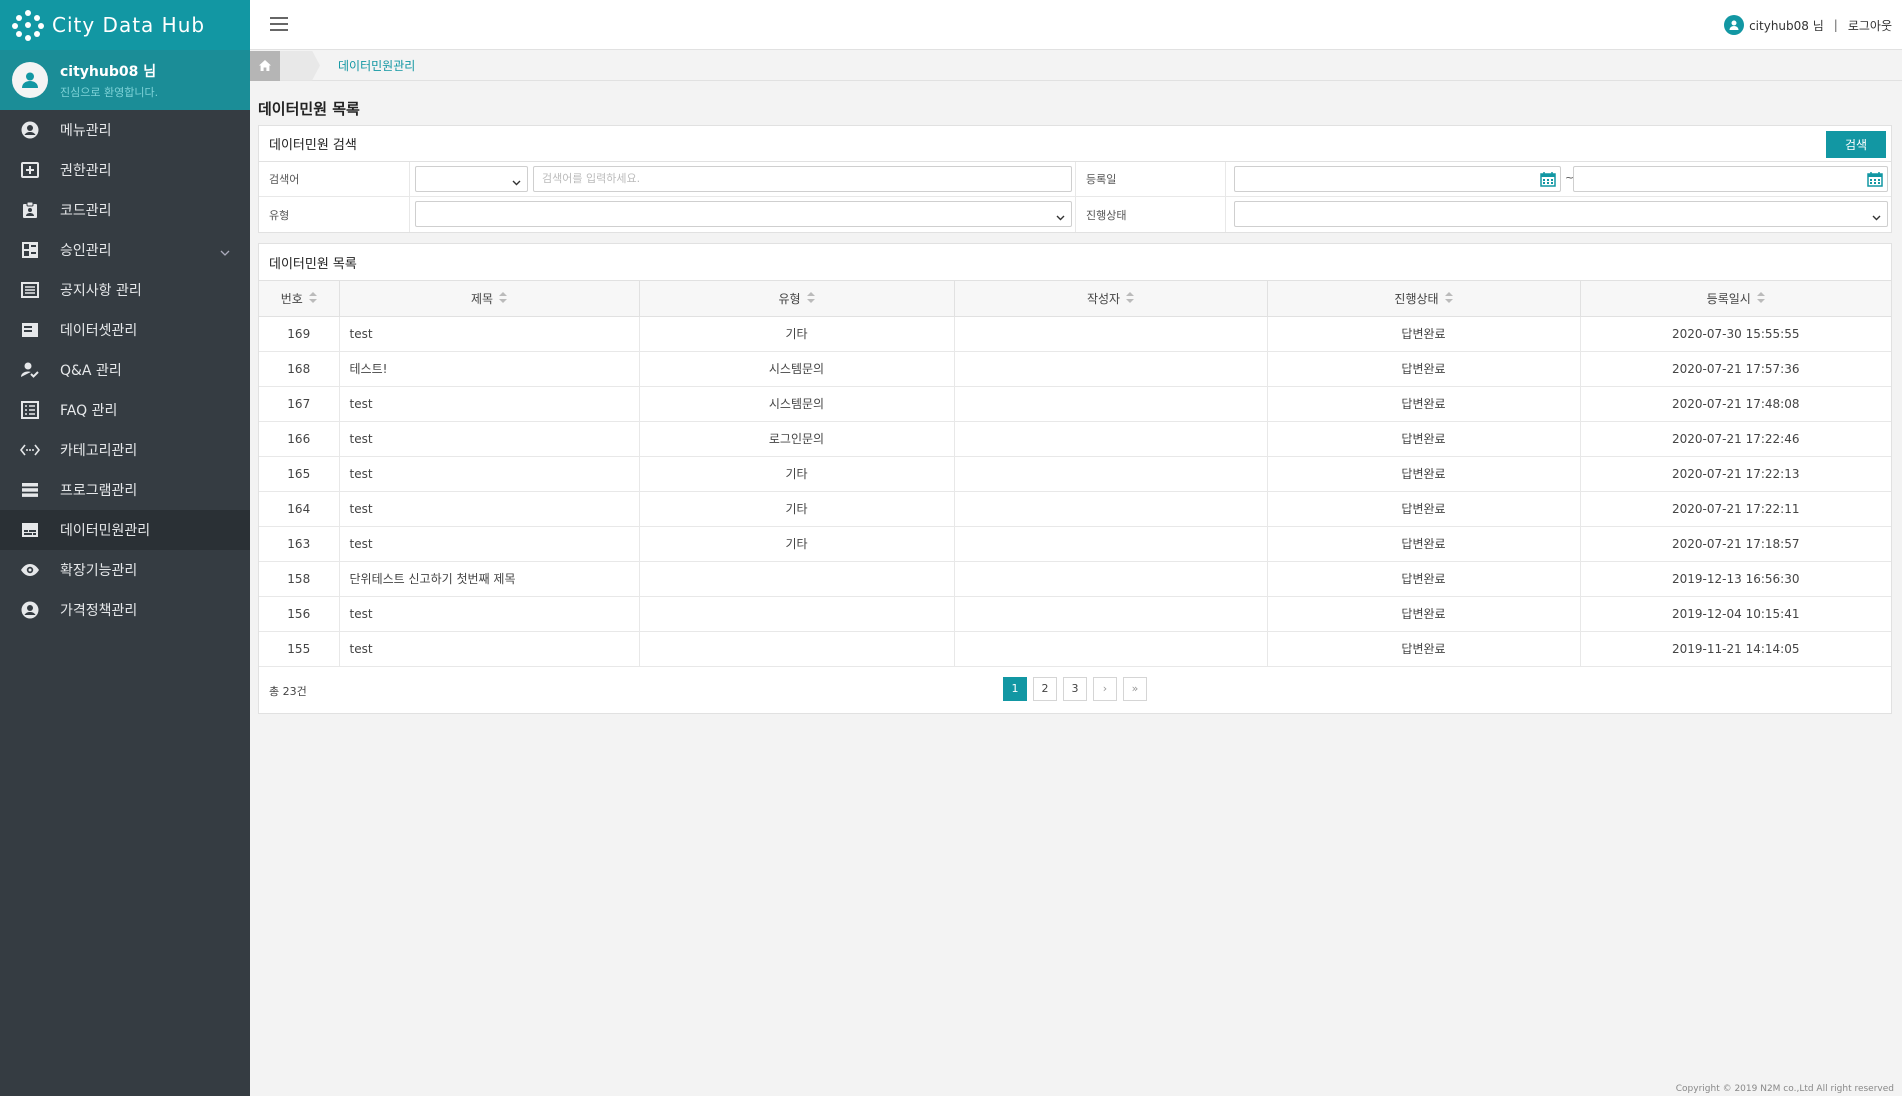  What do you see at coordinates (30, 210) in the screenshot?
I see `clipboard-icon` at bounding box center [30, 210].